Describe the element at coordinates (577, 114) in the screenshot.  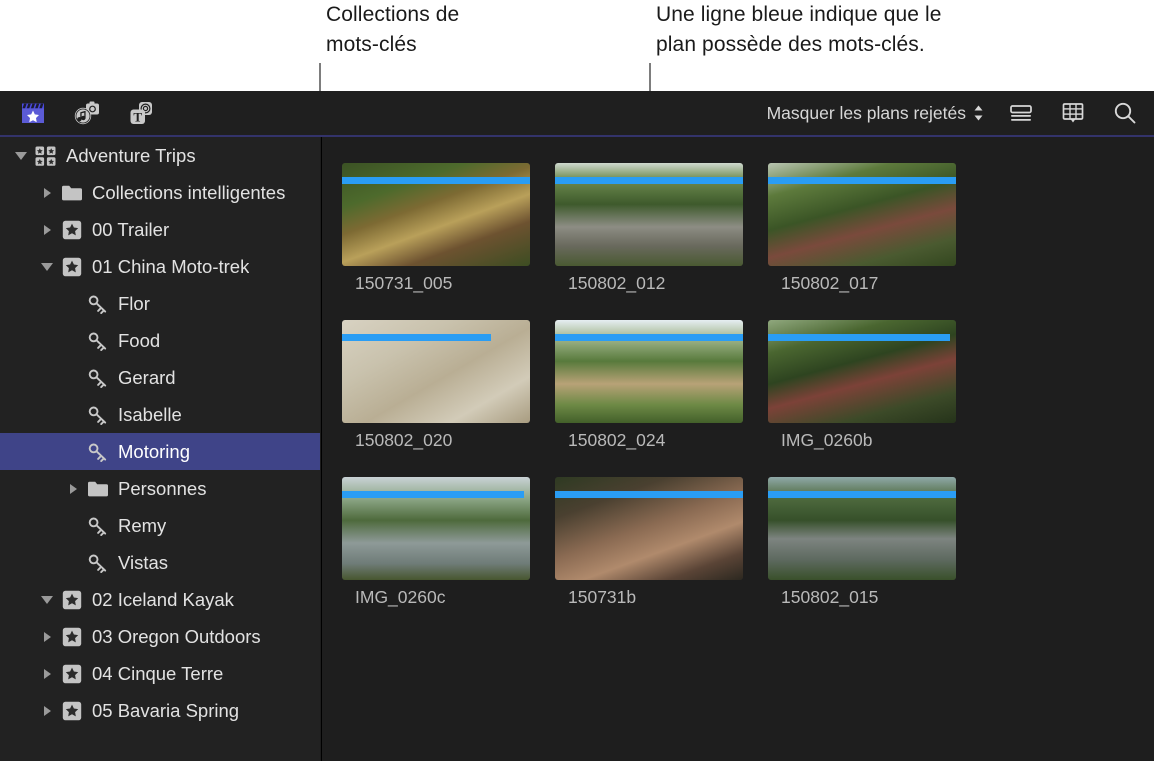
I see `browser-toolbar: T Masquer les plans rejetés` at that location.